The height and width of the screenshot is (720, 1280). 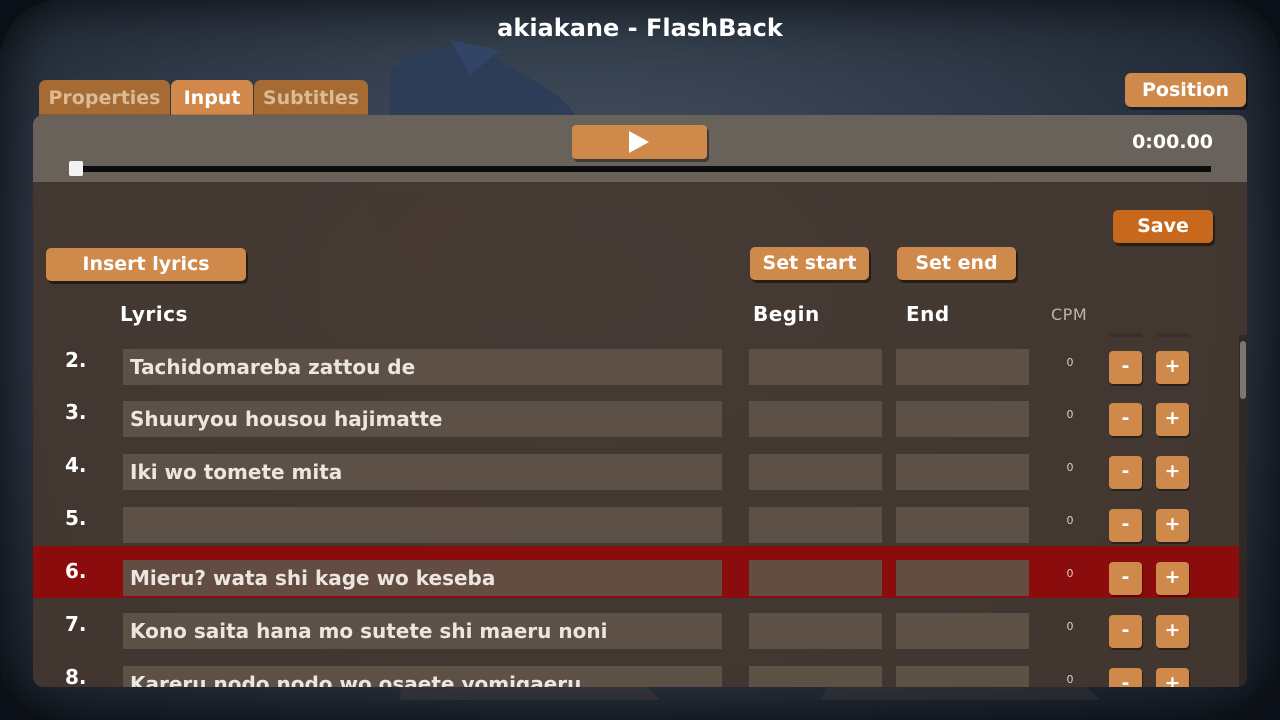 What do you see at coordinates (76, 465) in the screenshot?
I see `row-number: 4.` at bounding box center [76, 465].